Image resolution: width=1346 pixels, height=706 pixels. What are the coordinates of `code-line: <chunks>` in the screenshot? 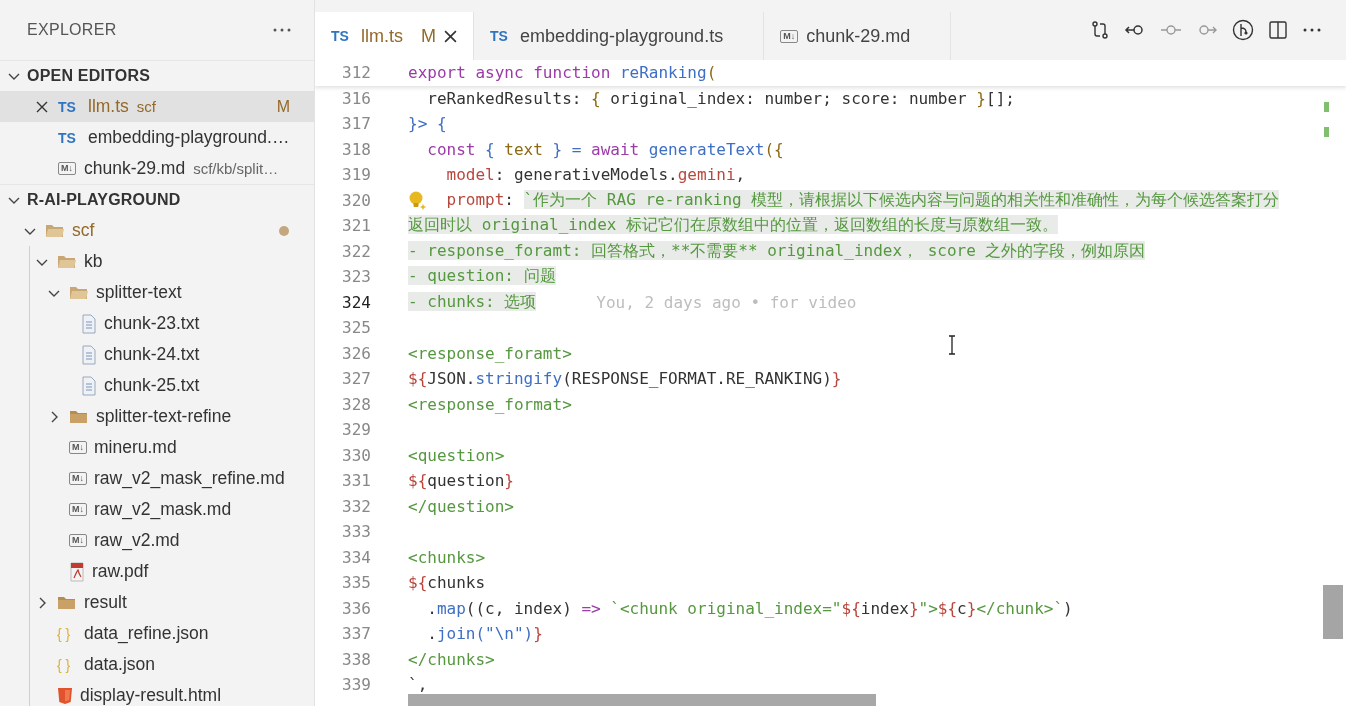 It's located at (447, 557).